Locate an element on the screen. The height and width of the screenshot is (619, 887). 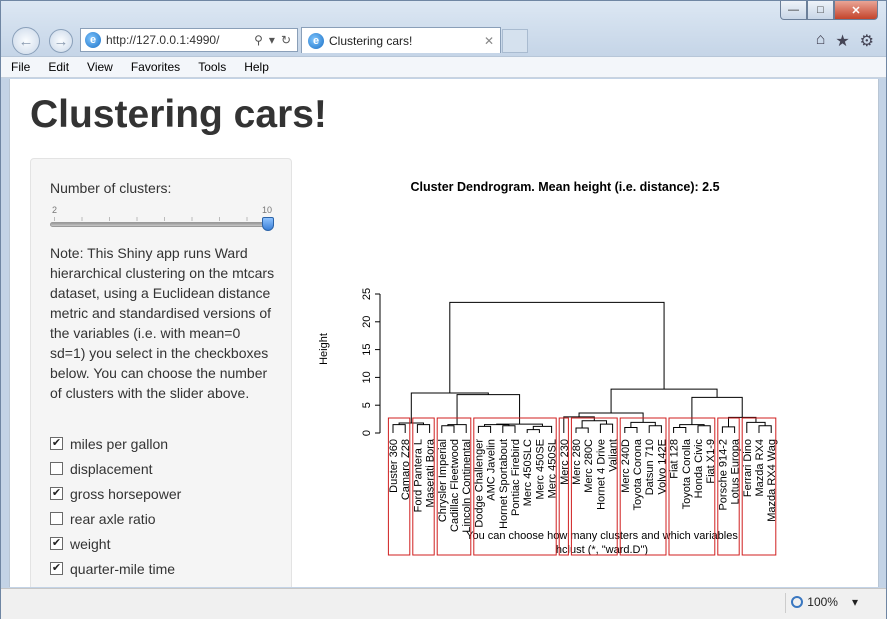
leaf-label: Toyota Corona is located at coordinates (638, 474).